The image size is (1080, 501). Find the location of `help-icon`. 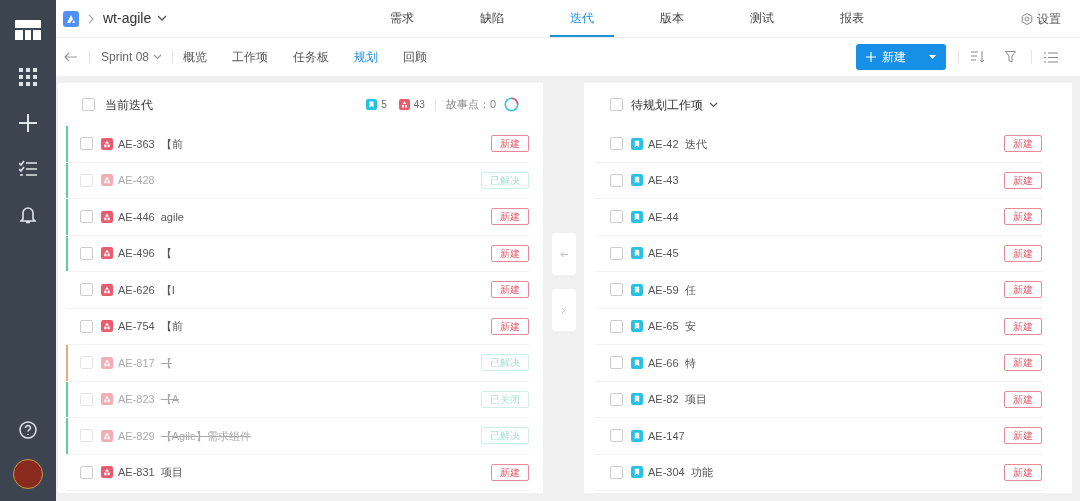

help-icon is located at coordinates (28, 430).